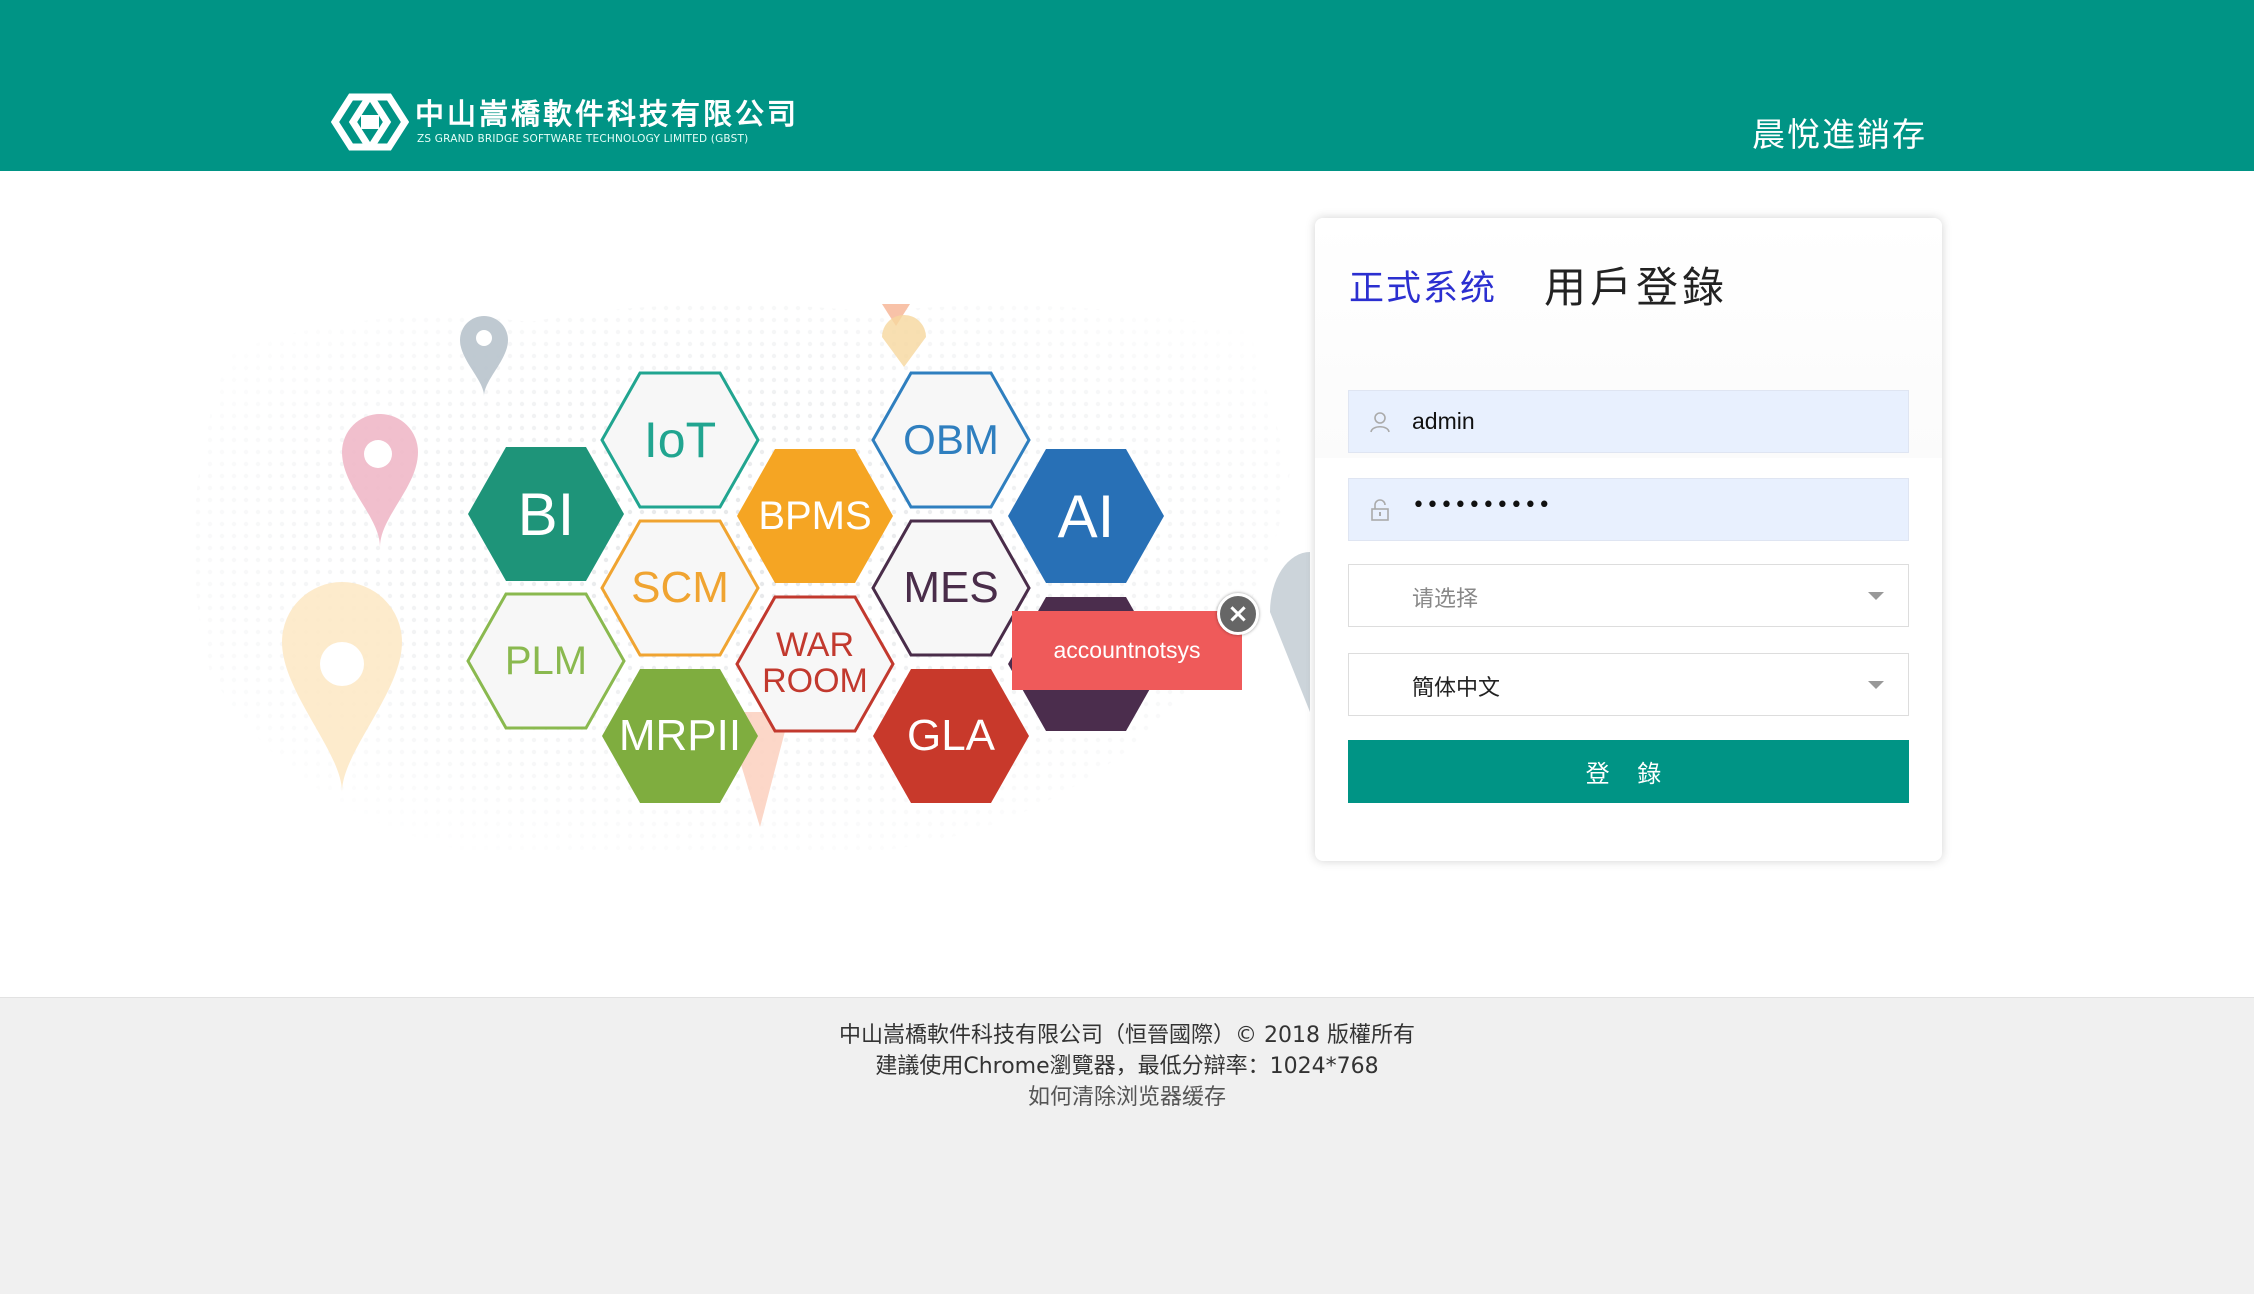 Image resolution: width=2254 pixels, height=1294 pixels. I want to click on hex-gla: GLA, so click(951, 736).